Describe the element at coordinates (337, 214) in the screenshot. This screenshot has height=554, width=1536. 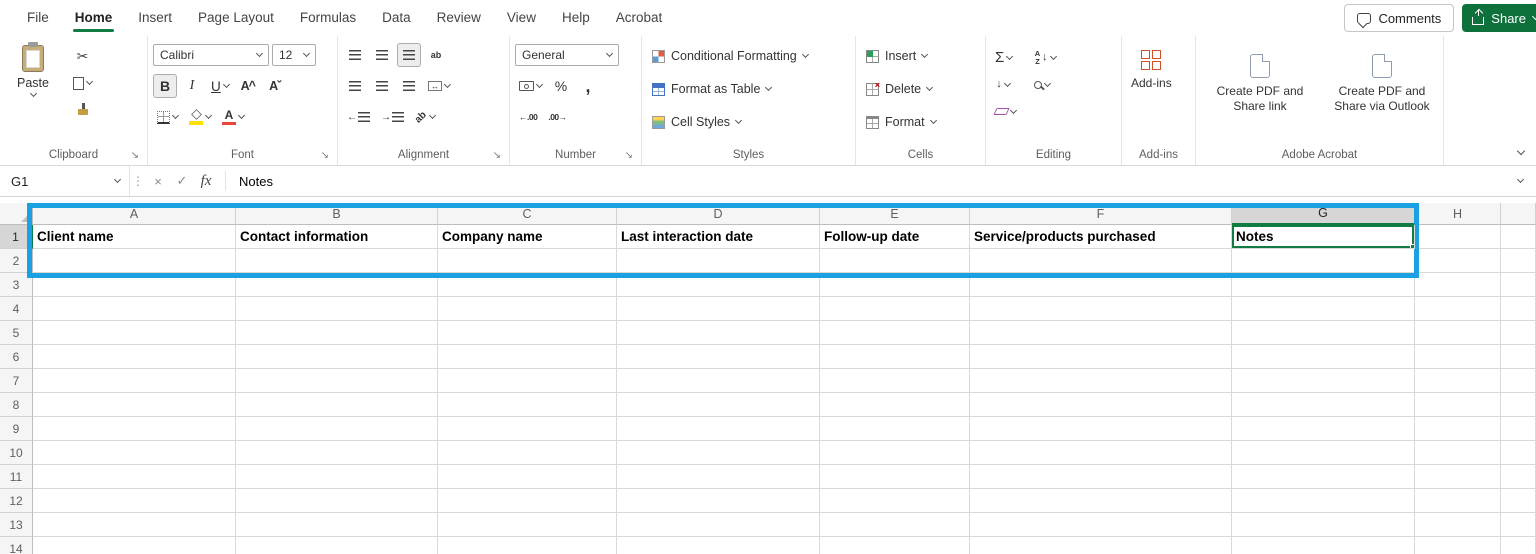
I see `column-header-B: B` at that location.